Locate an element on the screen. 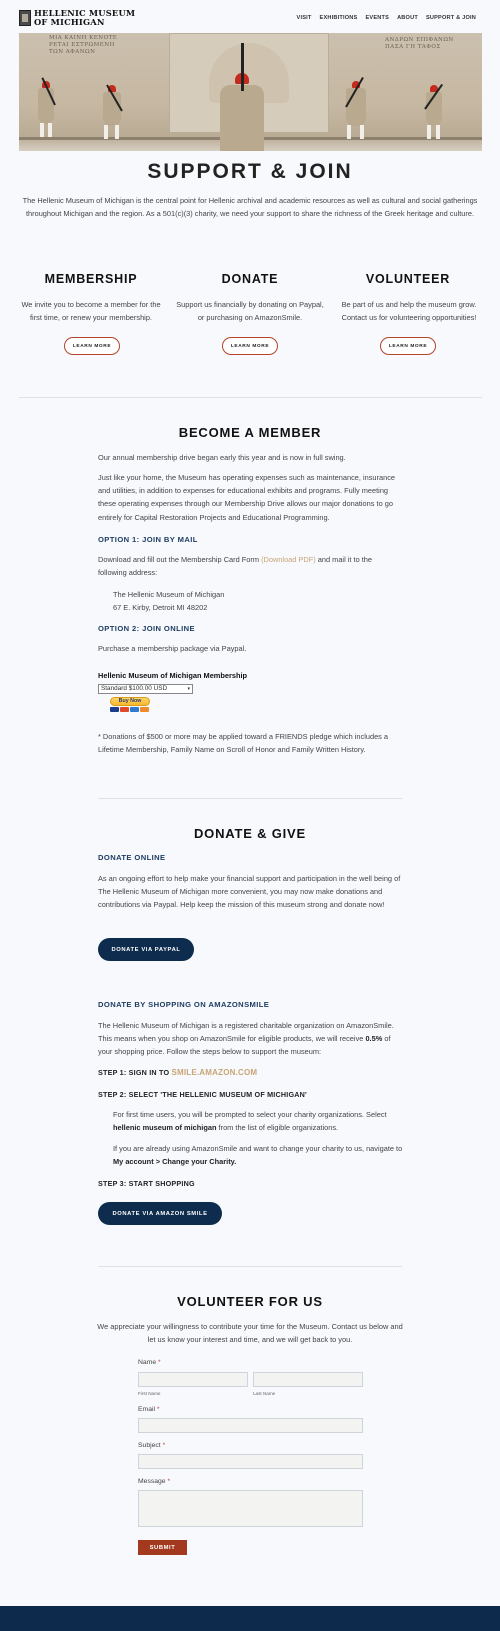 The image size is (500, 1631). name-label: Name * is located at coordinates (149, 1362).